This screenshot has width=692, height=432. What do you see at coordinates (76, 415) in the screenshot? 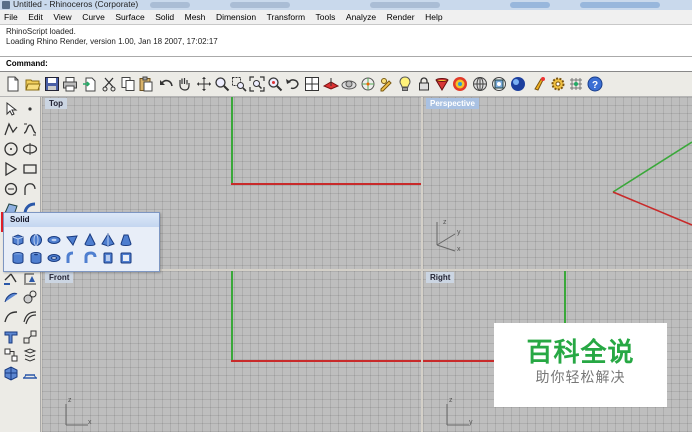
I see `front-axis-indicator` at bounding box center [76, 415].